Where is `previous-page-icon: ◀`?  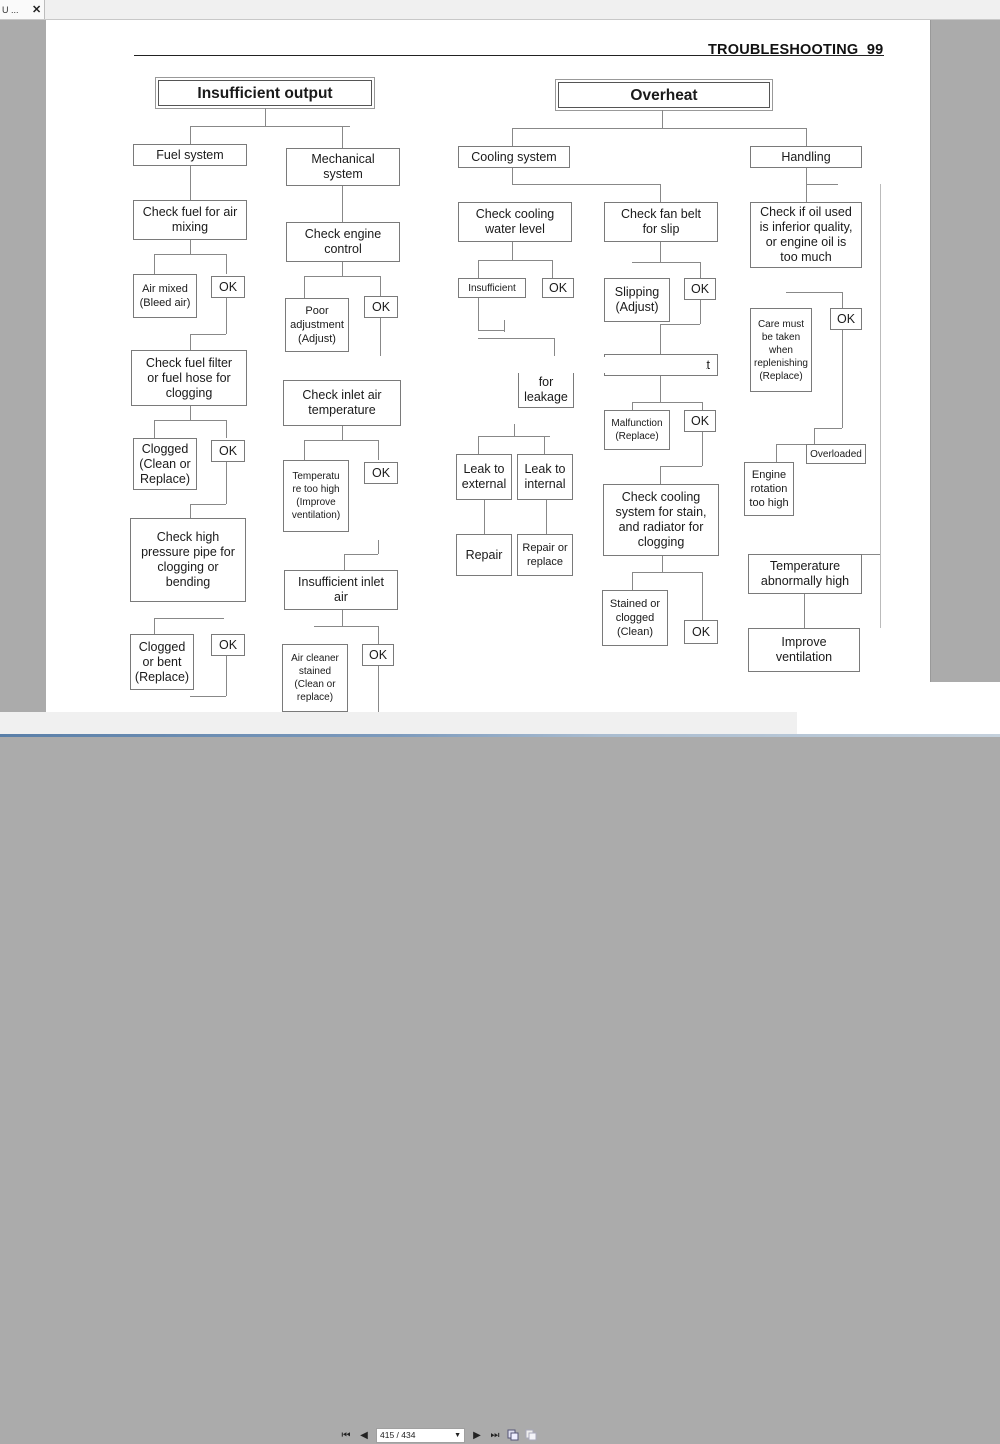
previous-page-icon: ◀ is located at coordinates (364, 1435).